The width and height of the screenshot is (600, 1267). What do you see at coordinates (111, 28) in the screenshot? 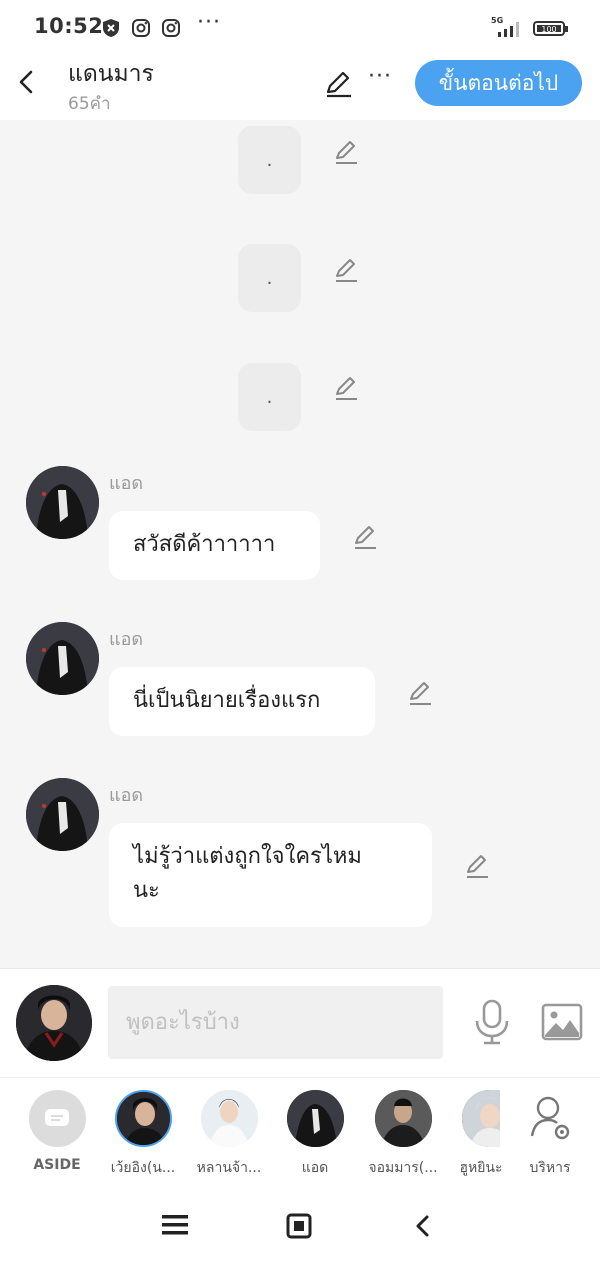
I see `shield-icon` at bounding box center [111, 28].